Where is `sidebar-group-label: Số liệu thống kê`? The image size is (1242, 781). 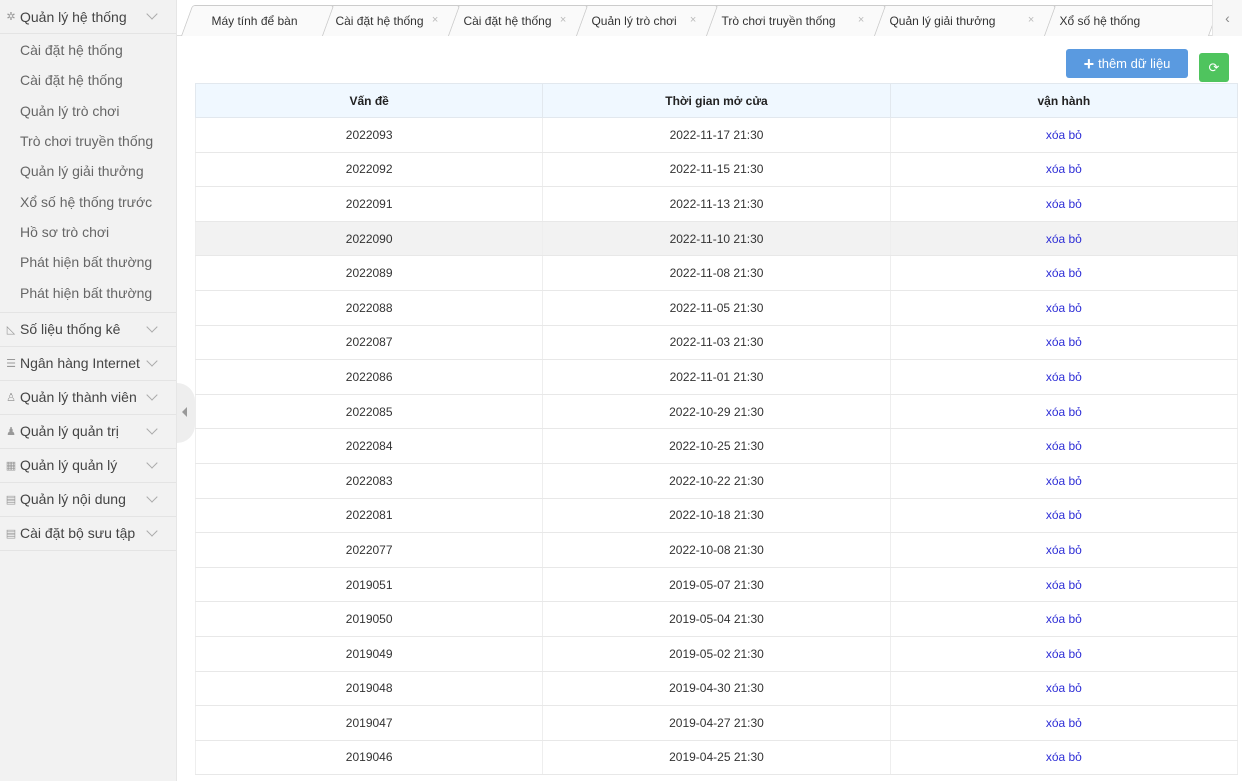
sidebar-group-label: Số liệu thống kê is located at coordinates (70, 329).